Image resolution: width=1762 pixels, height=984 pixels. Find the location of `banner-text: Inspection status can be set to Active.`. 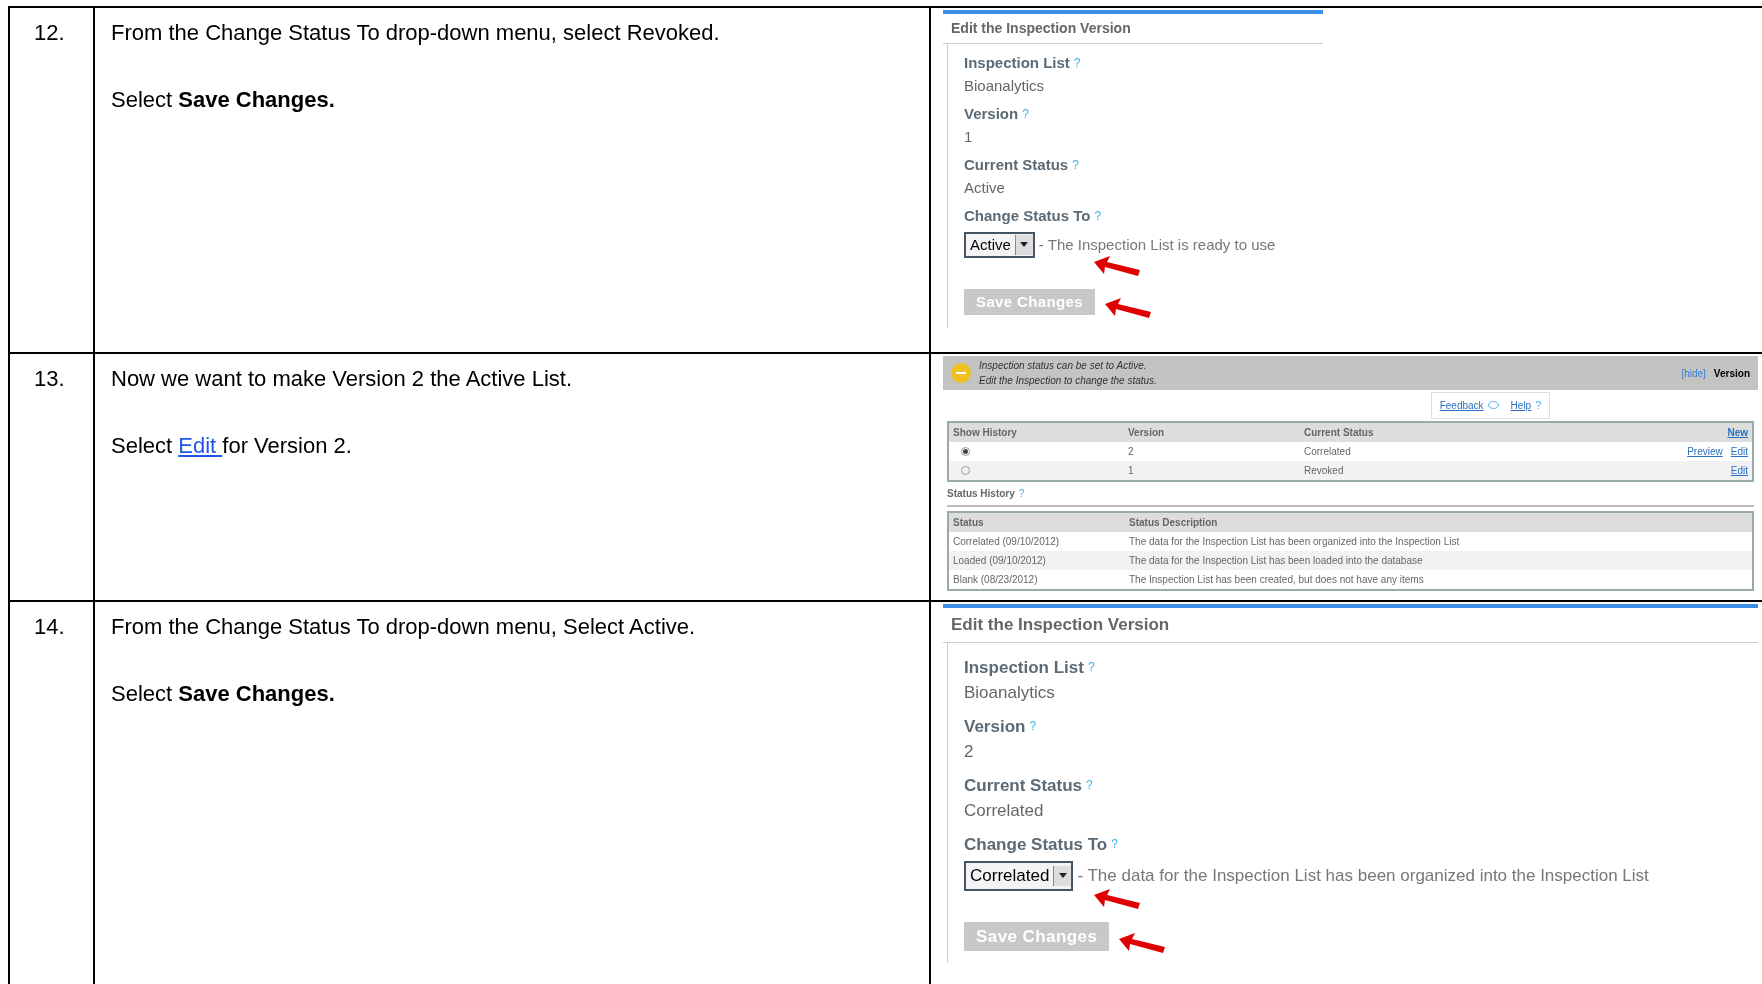

banner-text: Inspection status can be set to Active. is located at coordinates (1063, 366).